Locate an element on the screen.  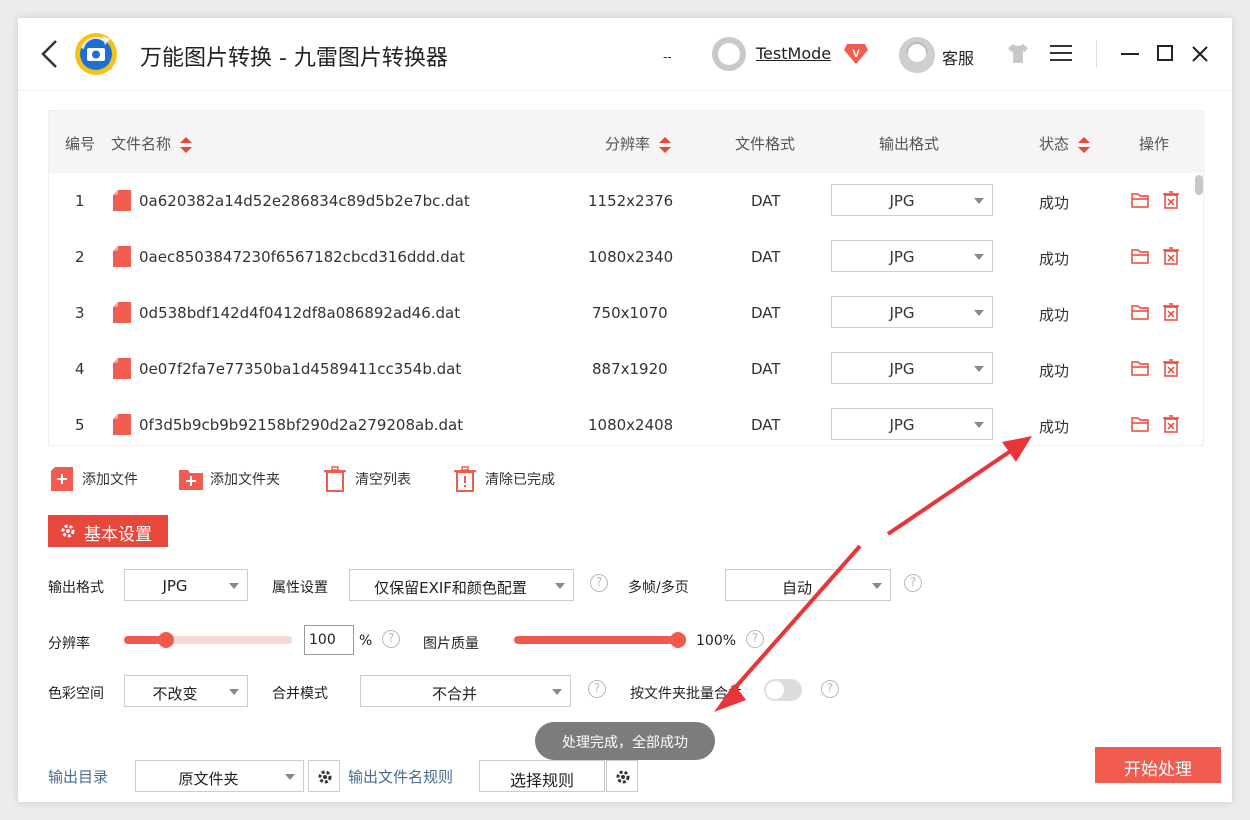
customer-service-label: 客服 is located at coordinates (958, 57).